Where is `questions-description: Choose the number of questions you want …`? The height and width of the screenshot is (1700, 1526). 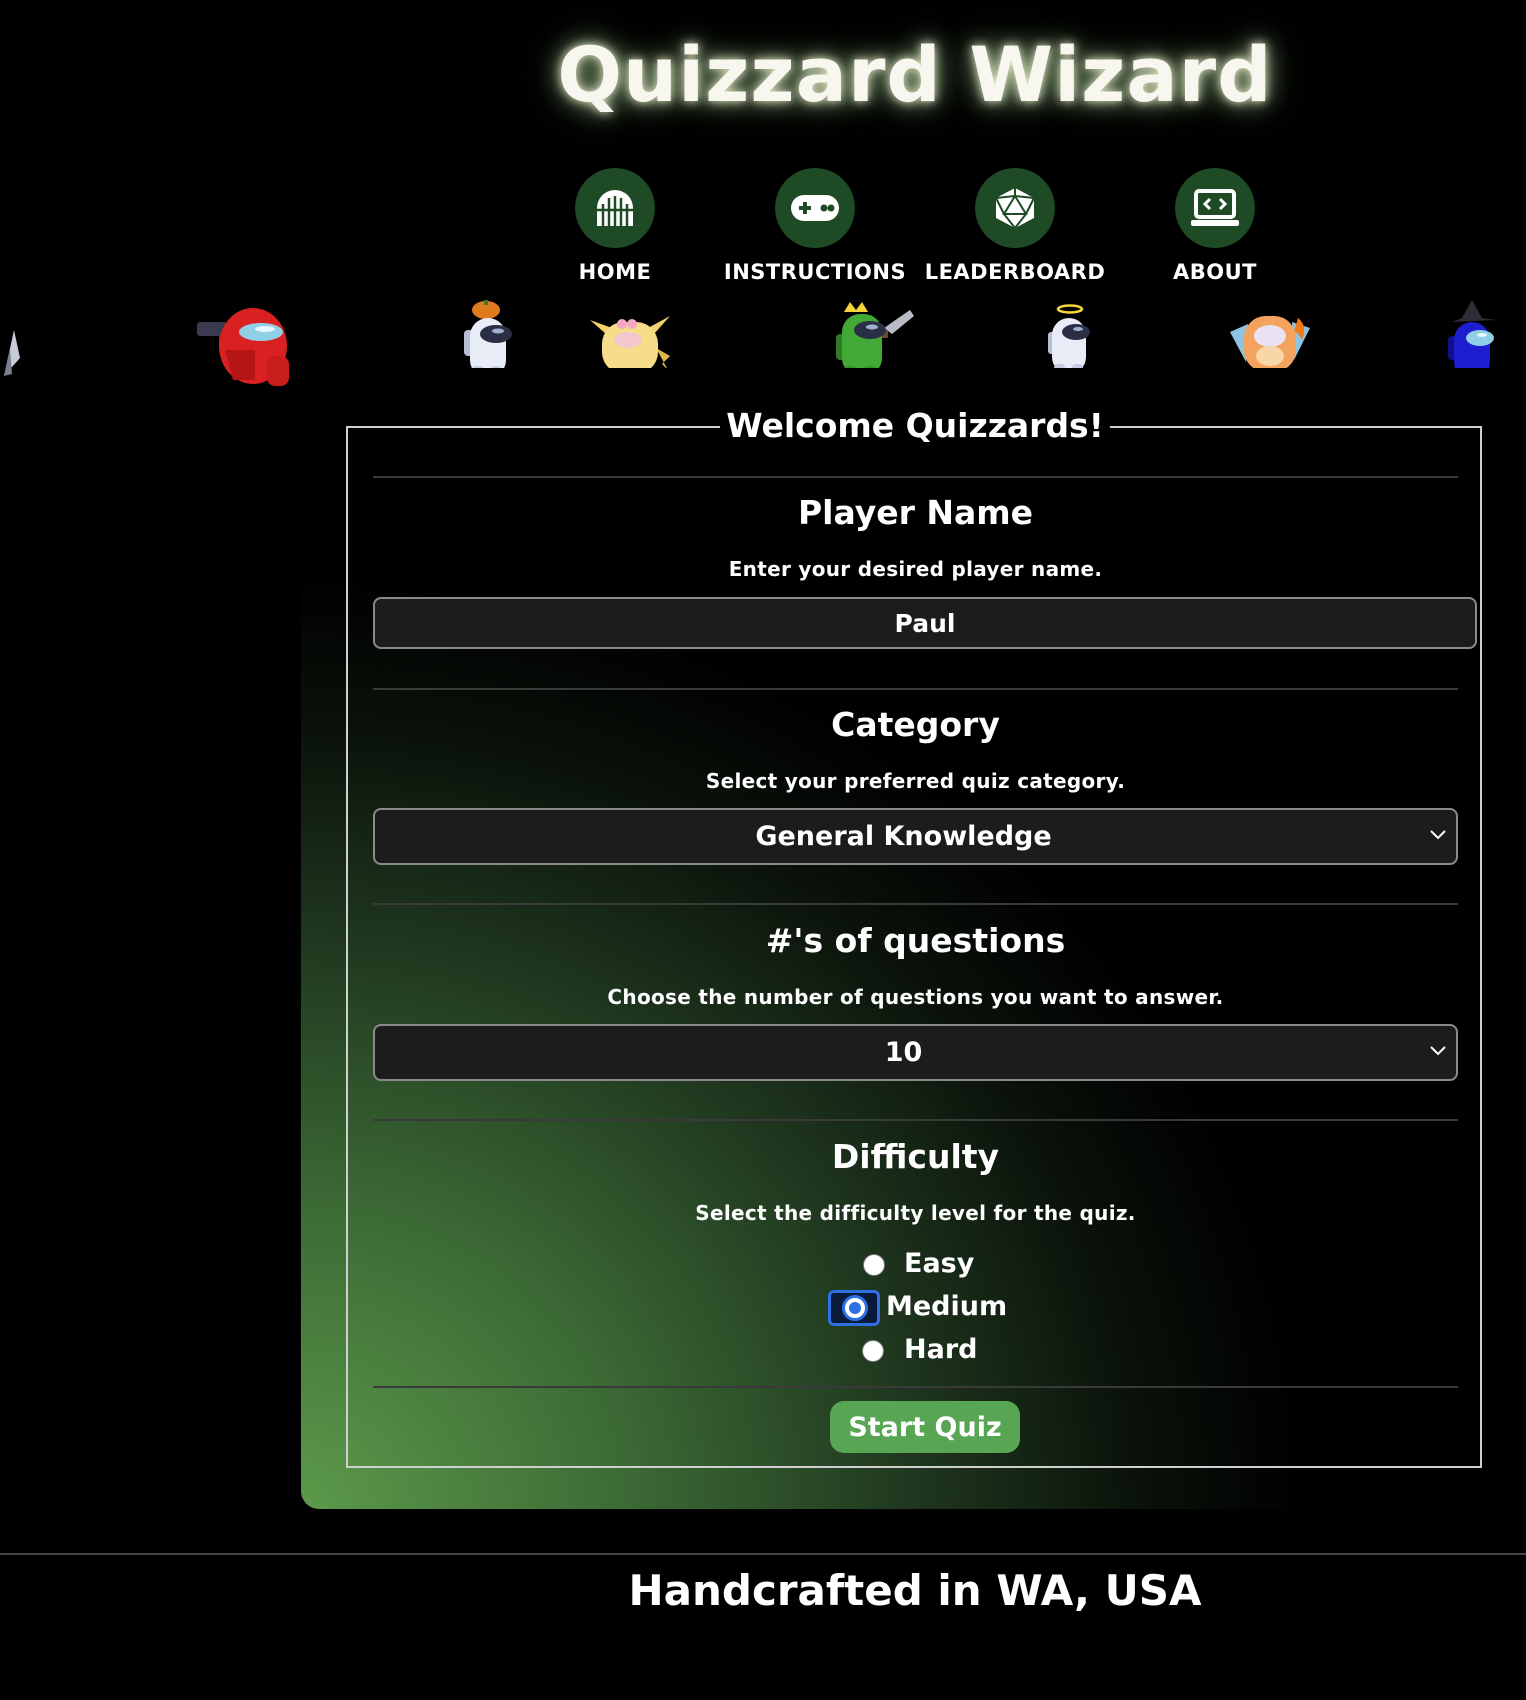 questions-description: Choose the number of questions you want … is located at coordinates (915, 997).